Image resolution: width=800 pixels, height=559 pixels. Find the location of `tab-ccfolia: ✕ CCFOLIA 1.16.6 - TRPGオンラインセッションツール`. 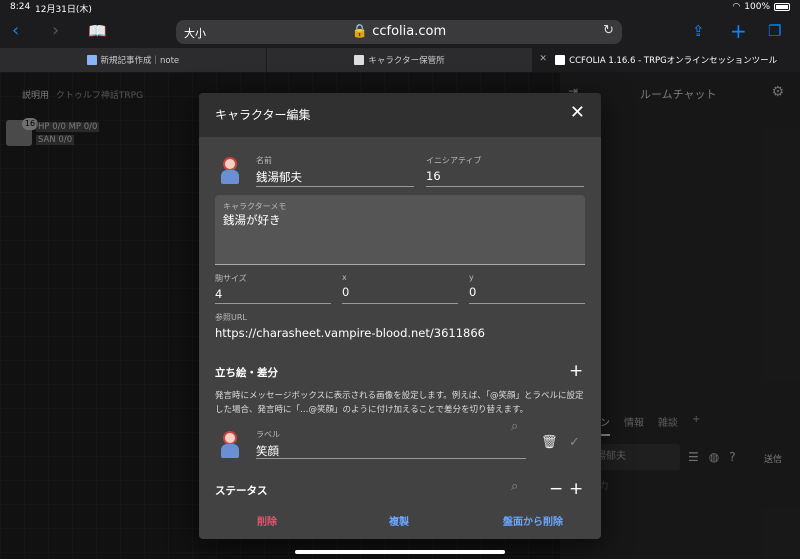

tab-ccfolia: ✕ CCFOLIA 1.16.6 - TRPGオンラインセッションツール is located at coordinates (666, 60).